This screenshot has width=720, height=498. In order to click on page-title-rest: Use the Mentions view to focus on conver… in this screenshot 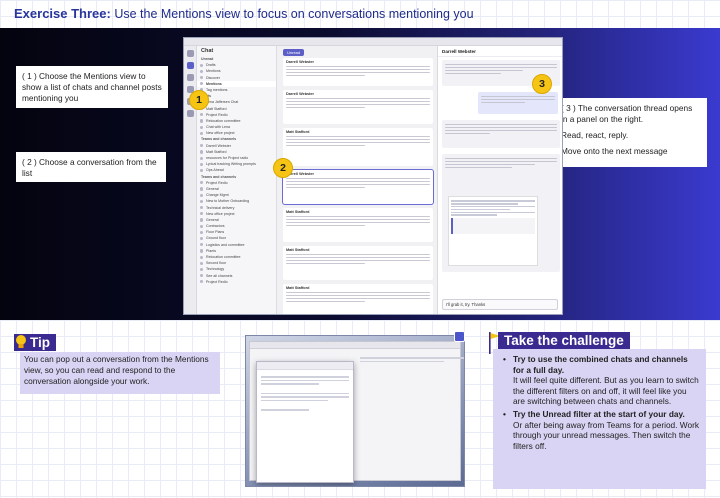, I will do `click(294, 14)`.